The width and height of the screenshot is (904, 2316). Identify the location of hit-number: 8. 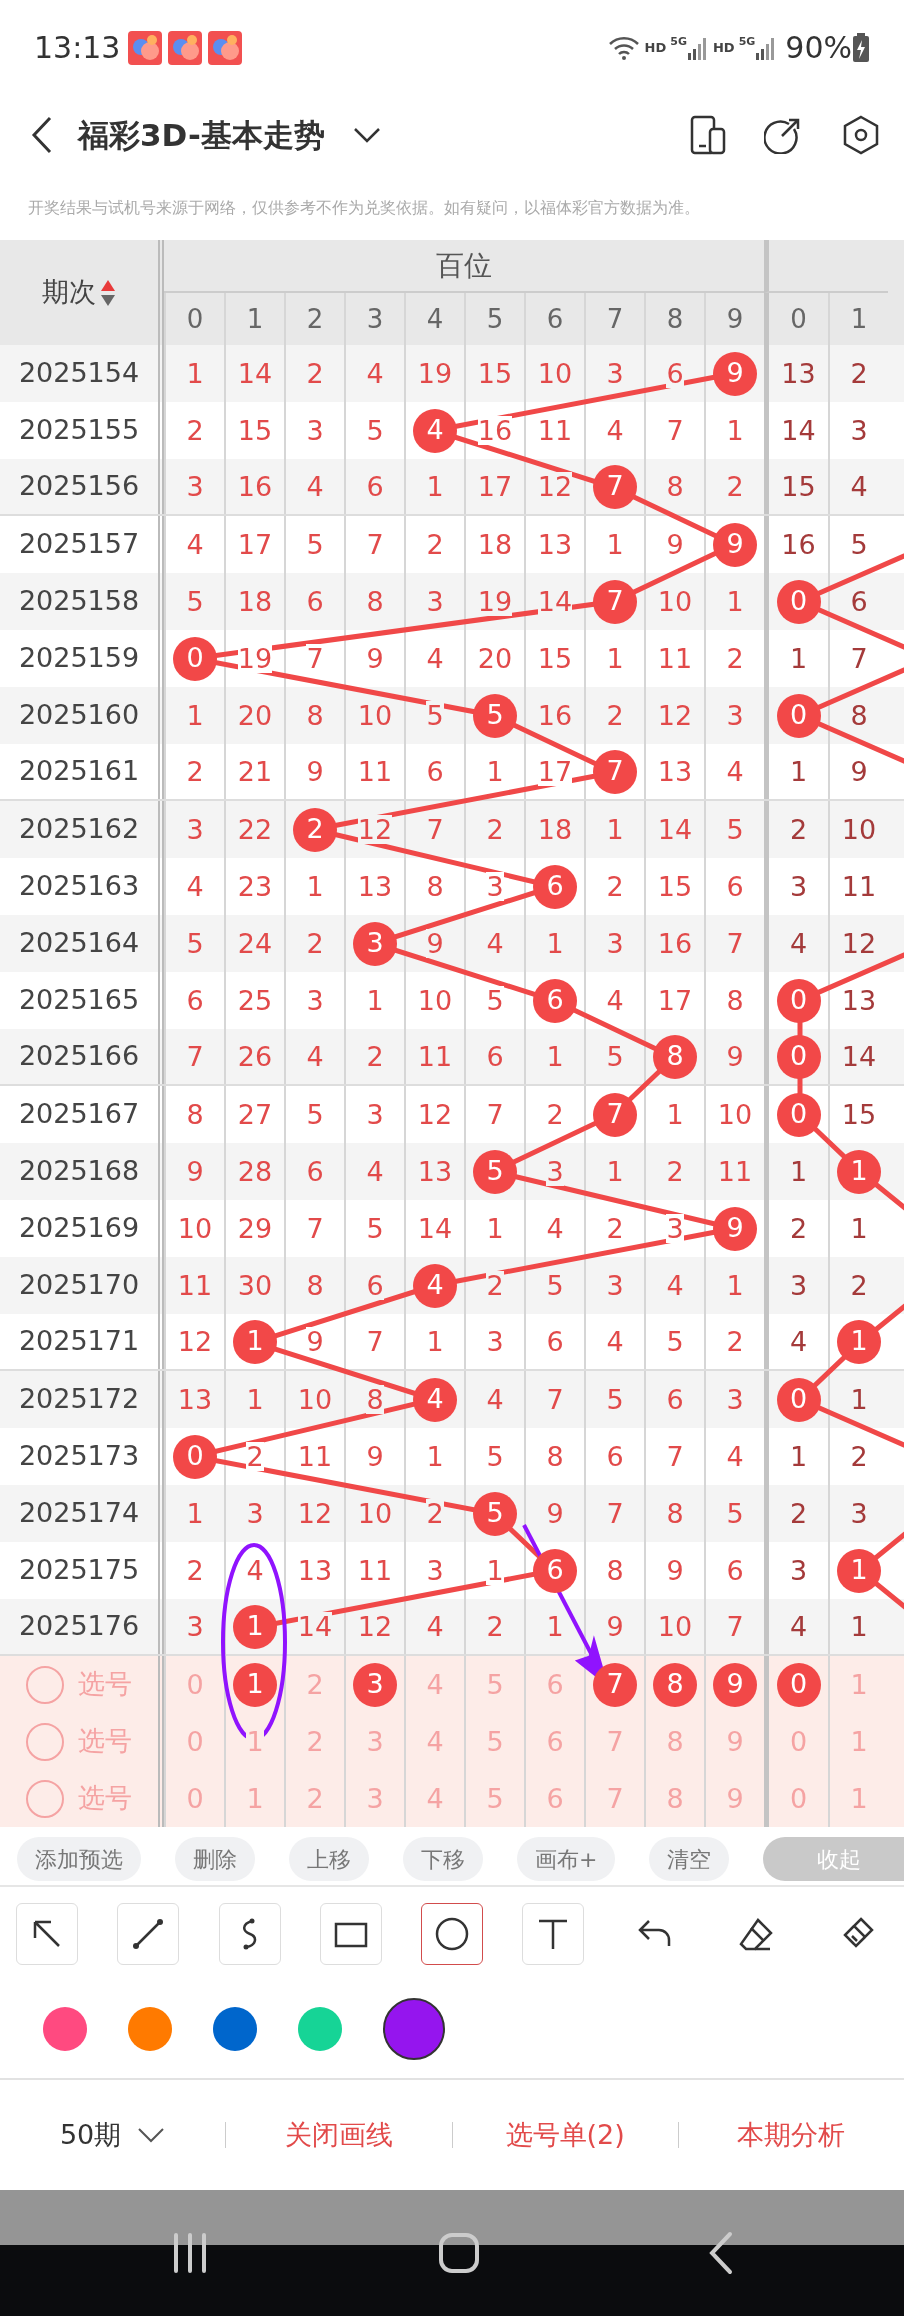
(675, 1056).